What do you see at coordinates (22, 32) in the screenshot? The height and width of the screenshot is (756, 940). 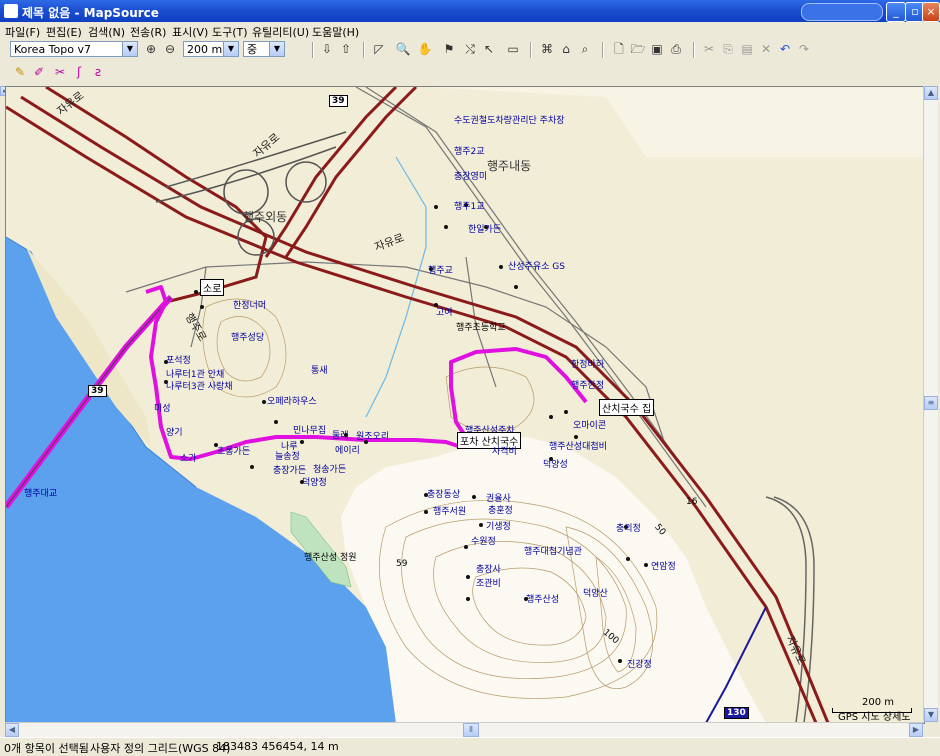 I see `menu-file: 파일(F)` at bounding box center [22, 32].